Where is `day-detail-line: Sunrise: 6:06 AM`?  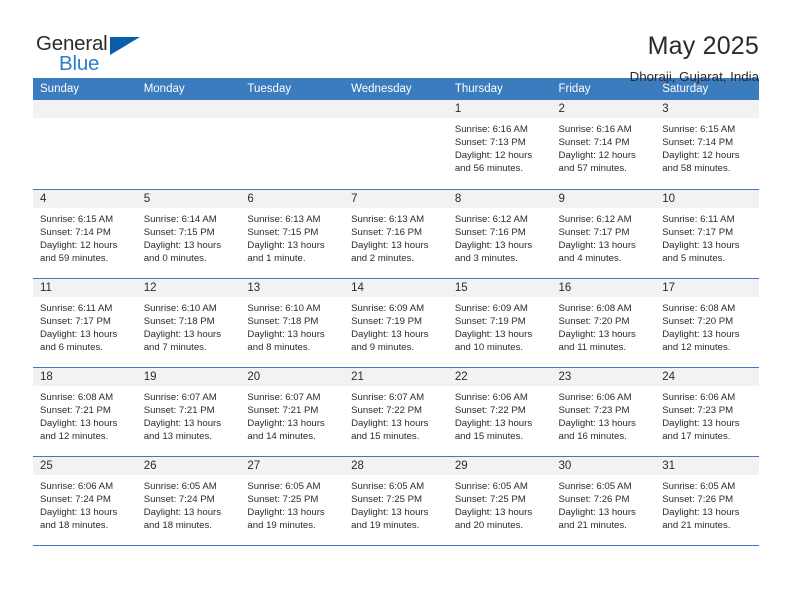
day-detail-line: Sunrise: 6:06 AM is located at coordinates (699, 397).